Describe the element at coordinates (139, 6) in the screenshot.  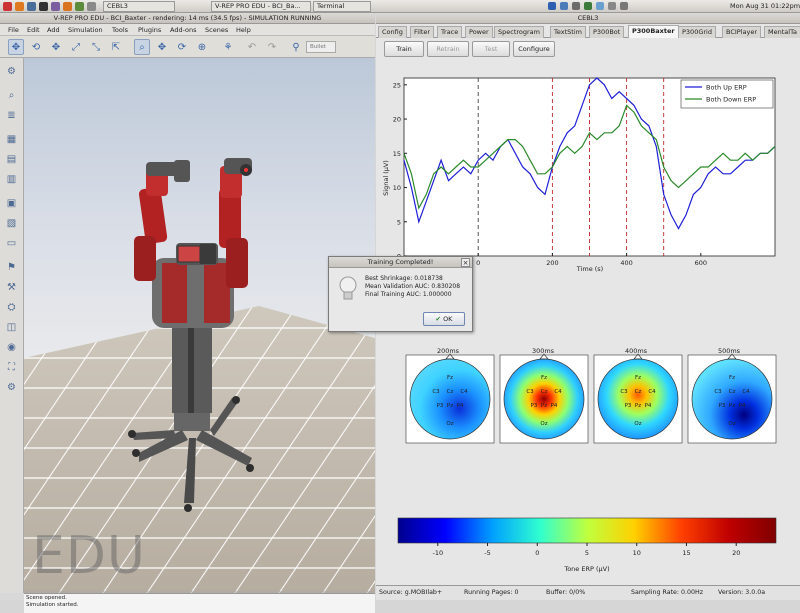
I see `task-cebl3: CEBL3` at that location.